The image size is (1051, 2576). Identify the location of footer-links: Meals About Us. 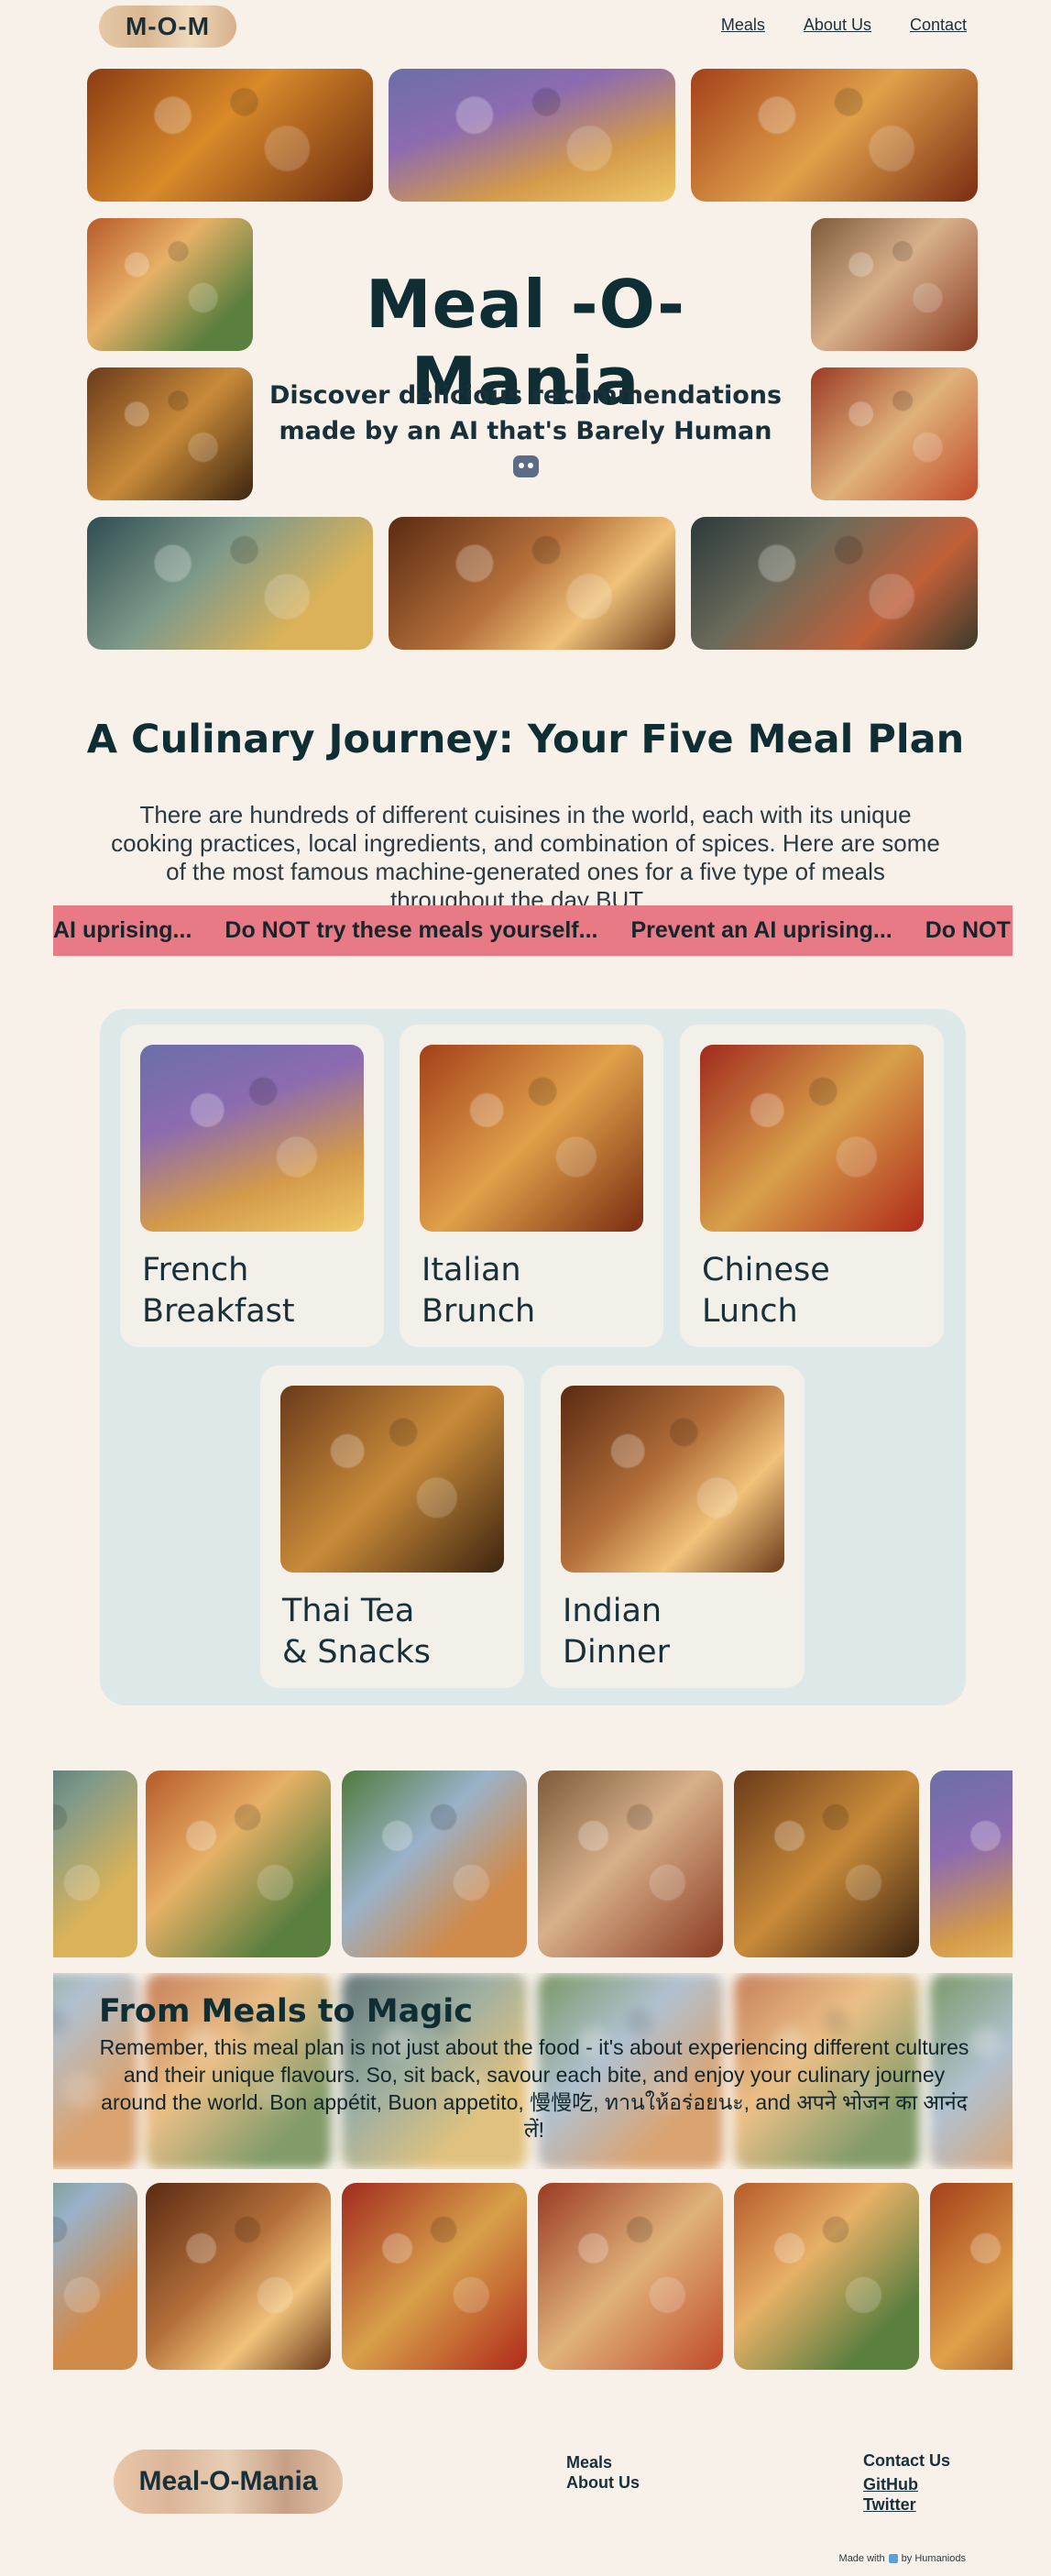
(603, 2472).